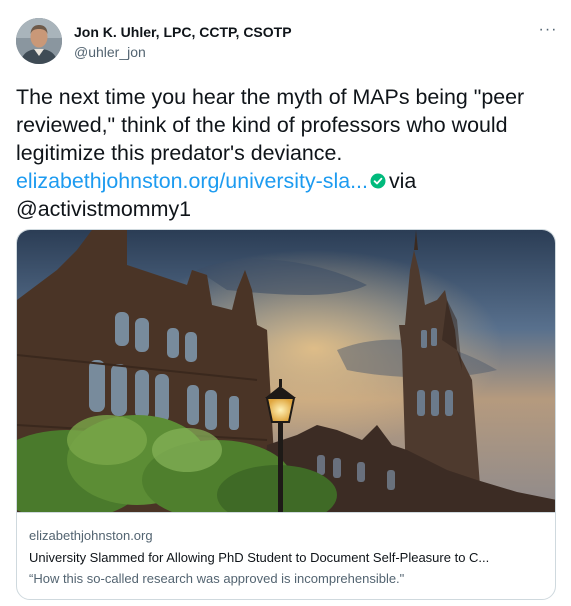 The width and height of the screenshot is (571, 606). I want to click on more-options-icon: ···, so click(548, 32).